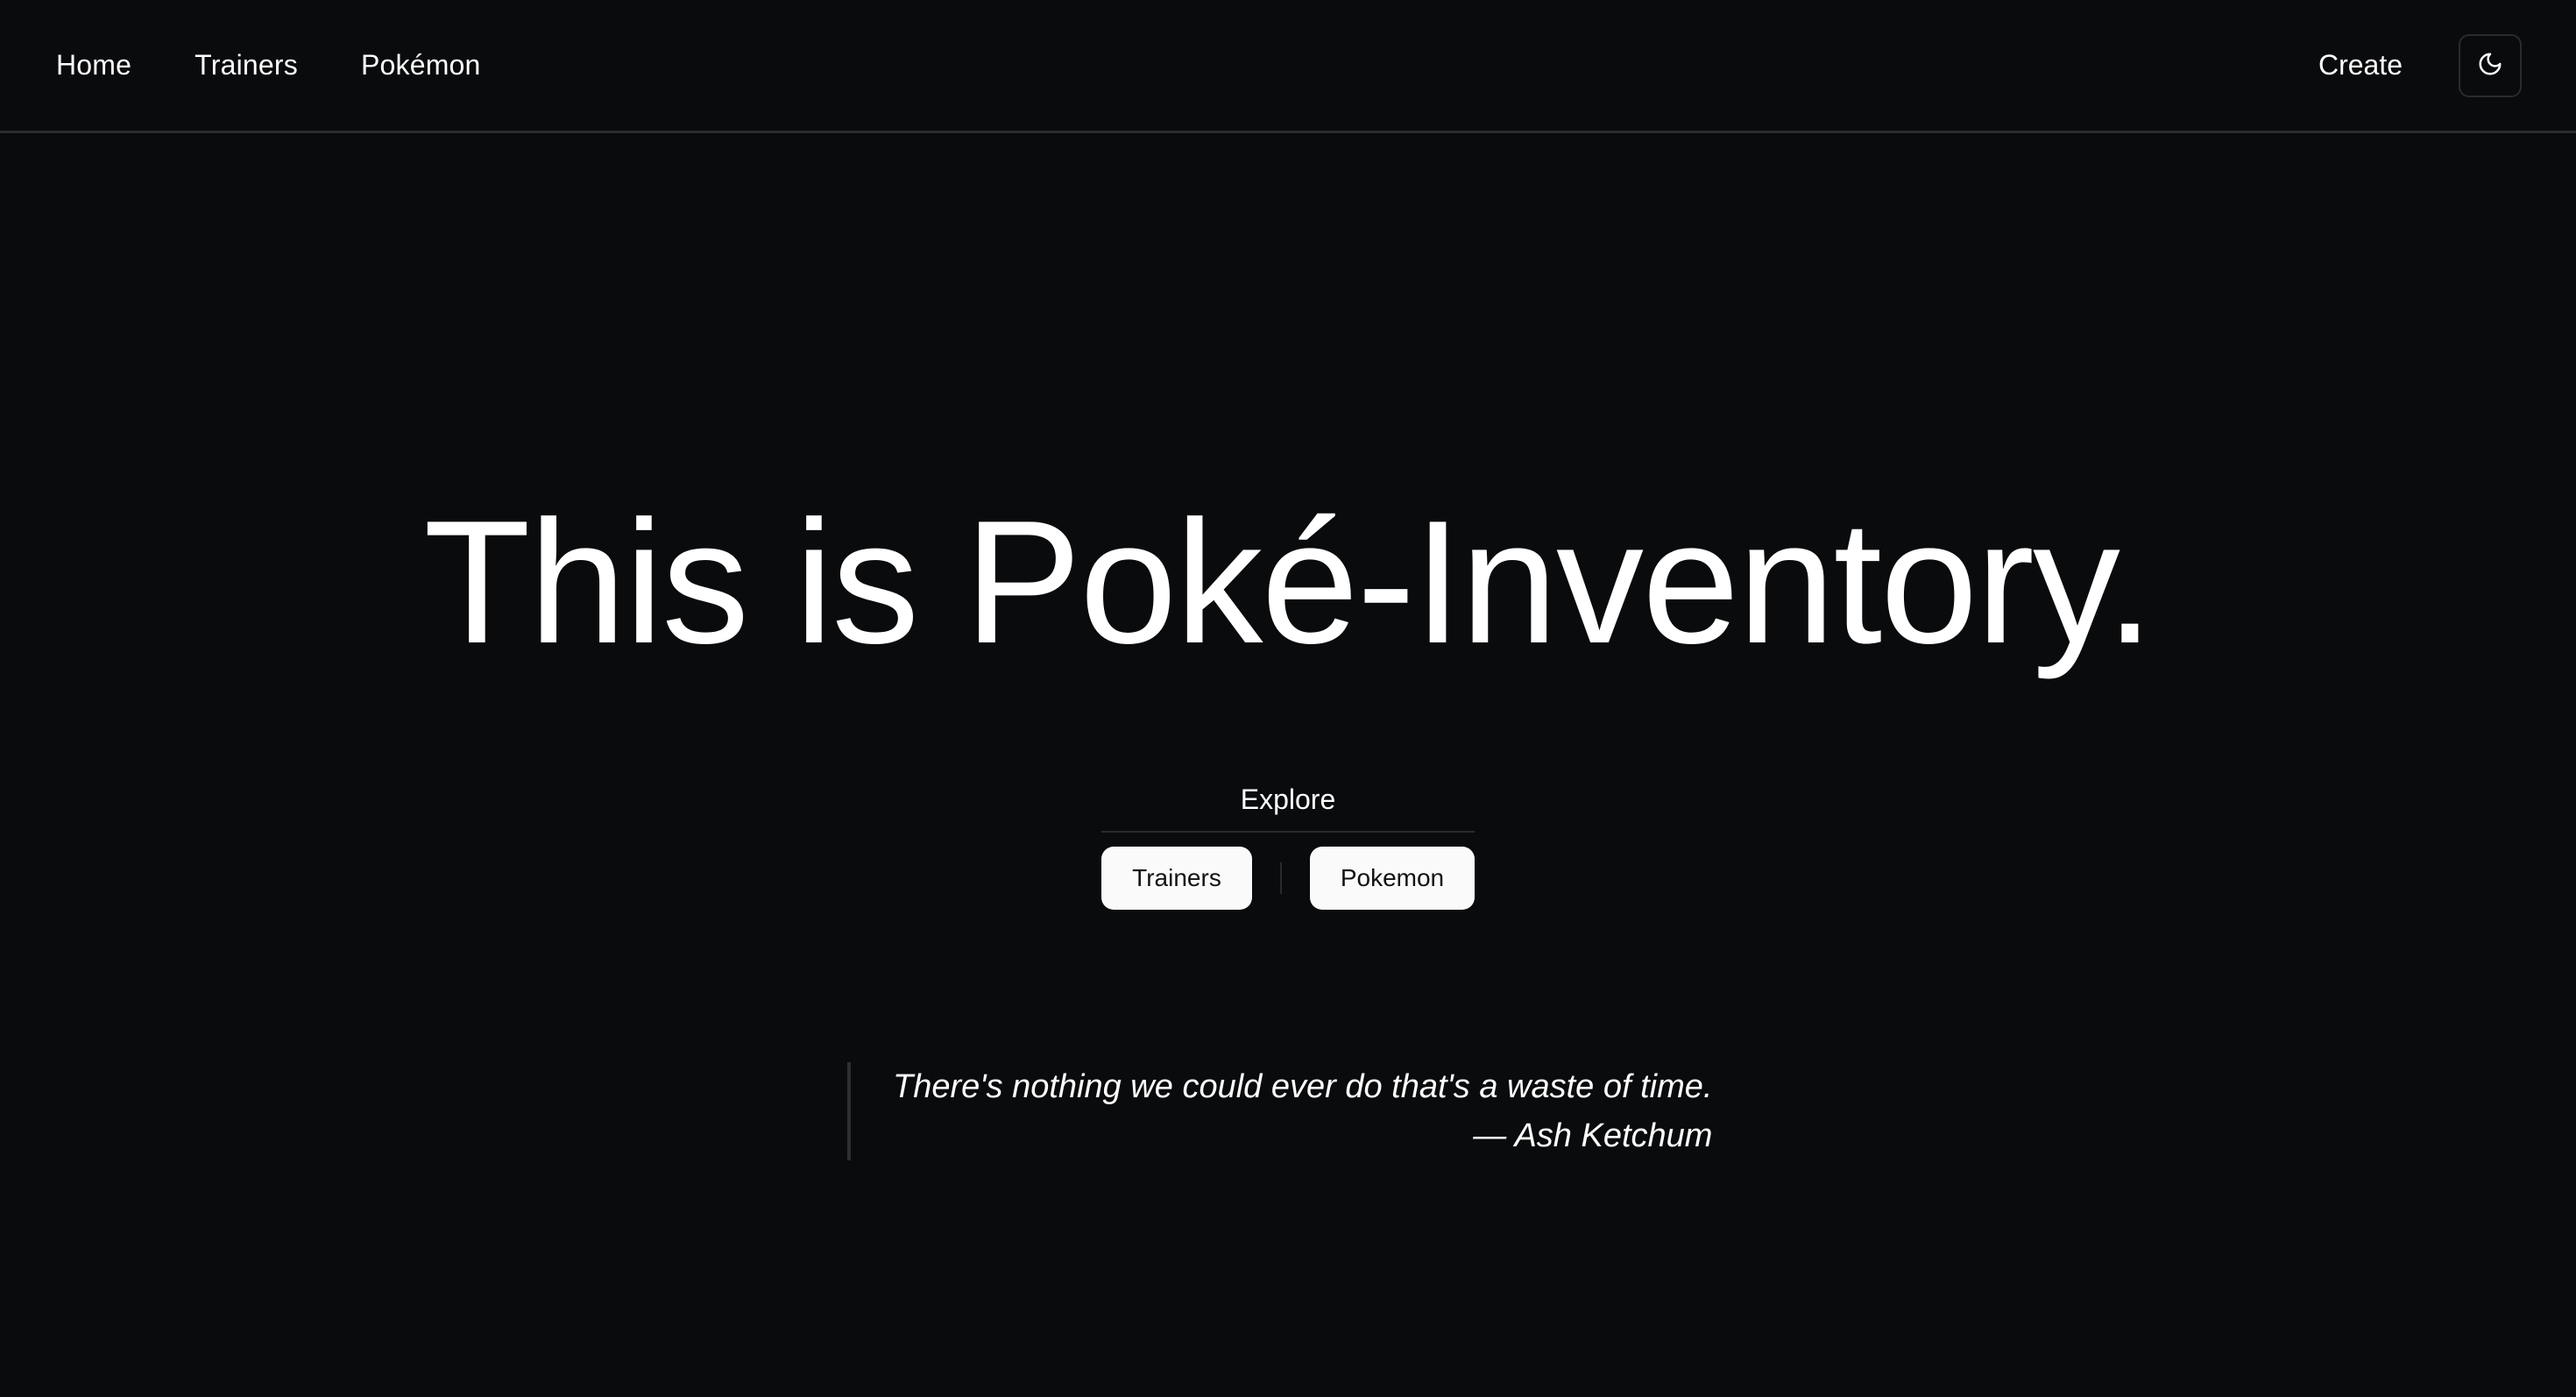  Describe the element at coordinates (2360, 65) in the screenshot. I see `create-link: Create` at that location.